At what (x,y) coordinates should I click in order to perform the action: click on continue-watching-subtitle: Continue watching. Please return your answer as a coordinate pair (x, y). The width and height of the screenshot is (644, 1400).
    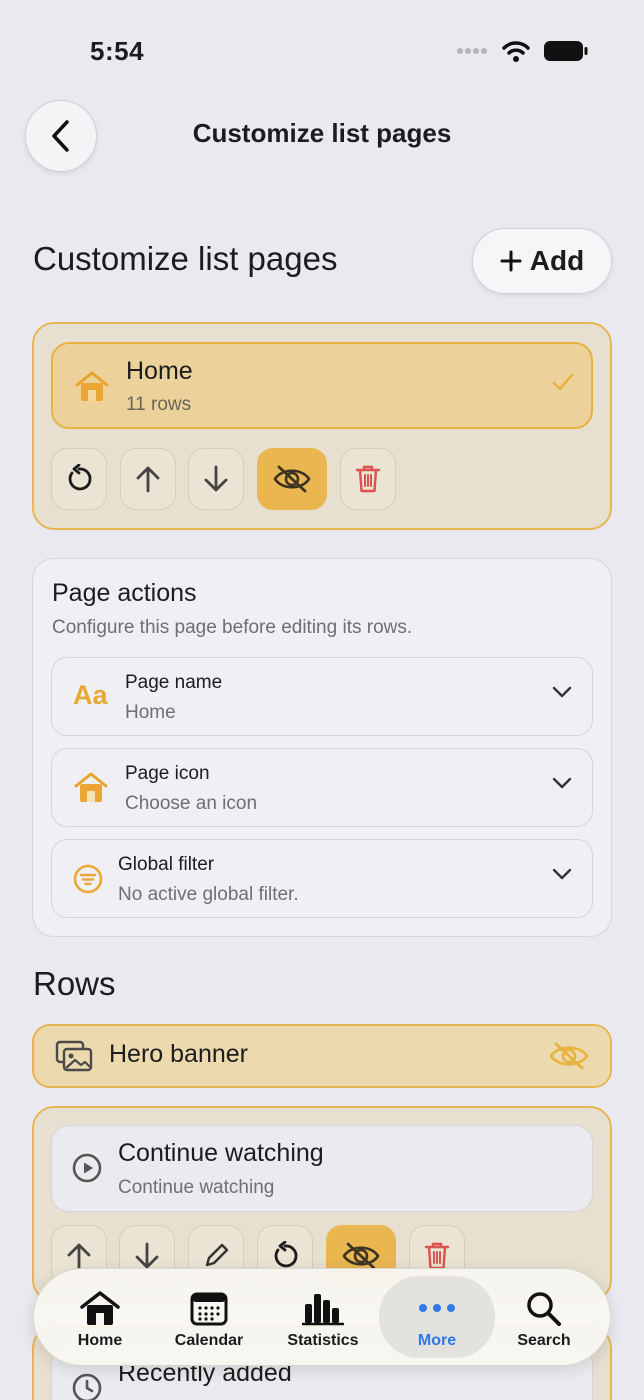
    Looking at the image, I should click on (196, 1187).